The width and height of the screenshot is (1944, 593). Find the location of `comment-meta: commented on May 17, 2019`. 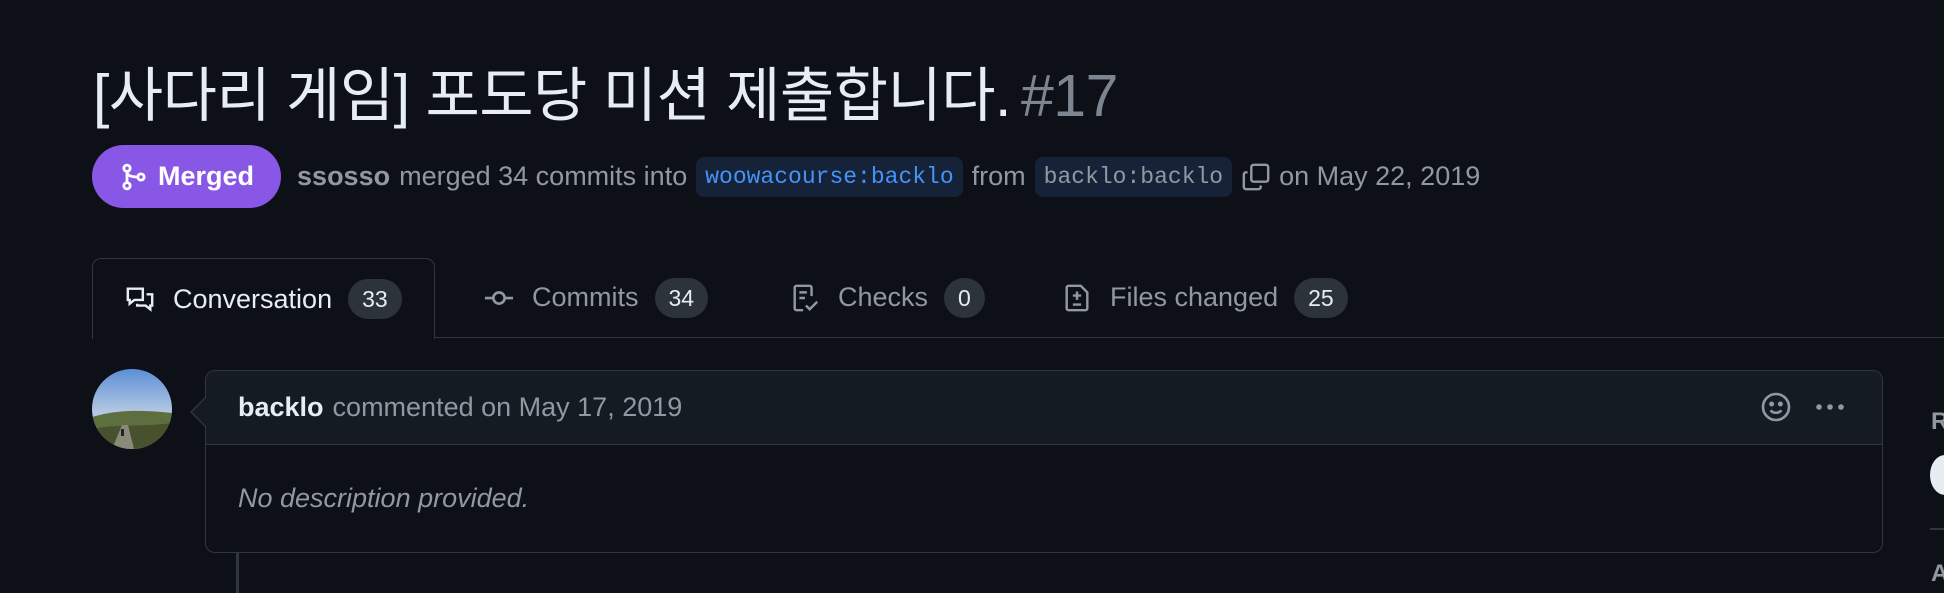

comment-meta: commented on May 17, 2019 is located at coordinates (508, 407).